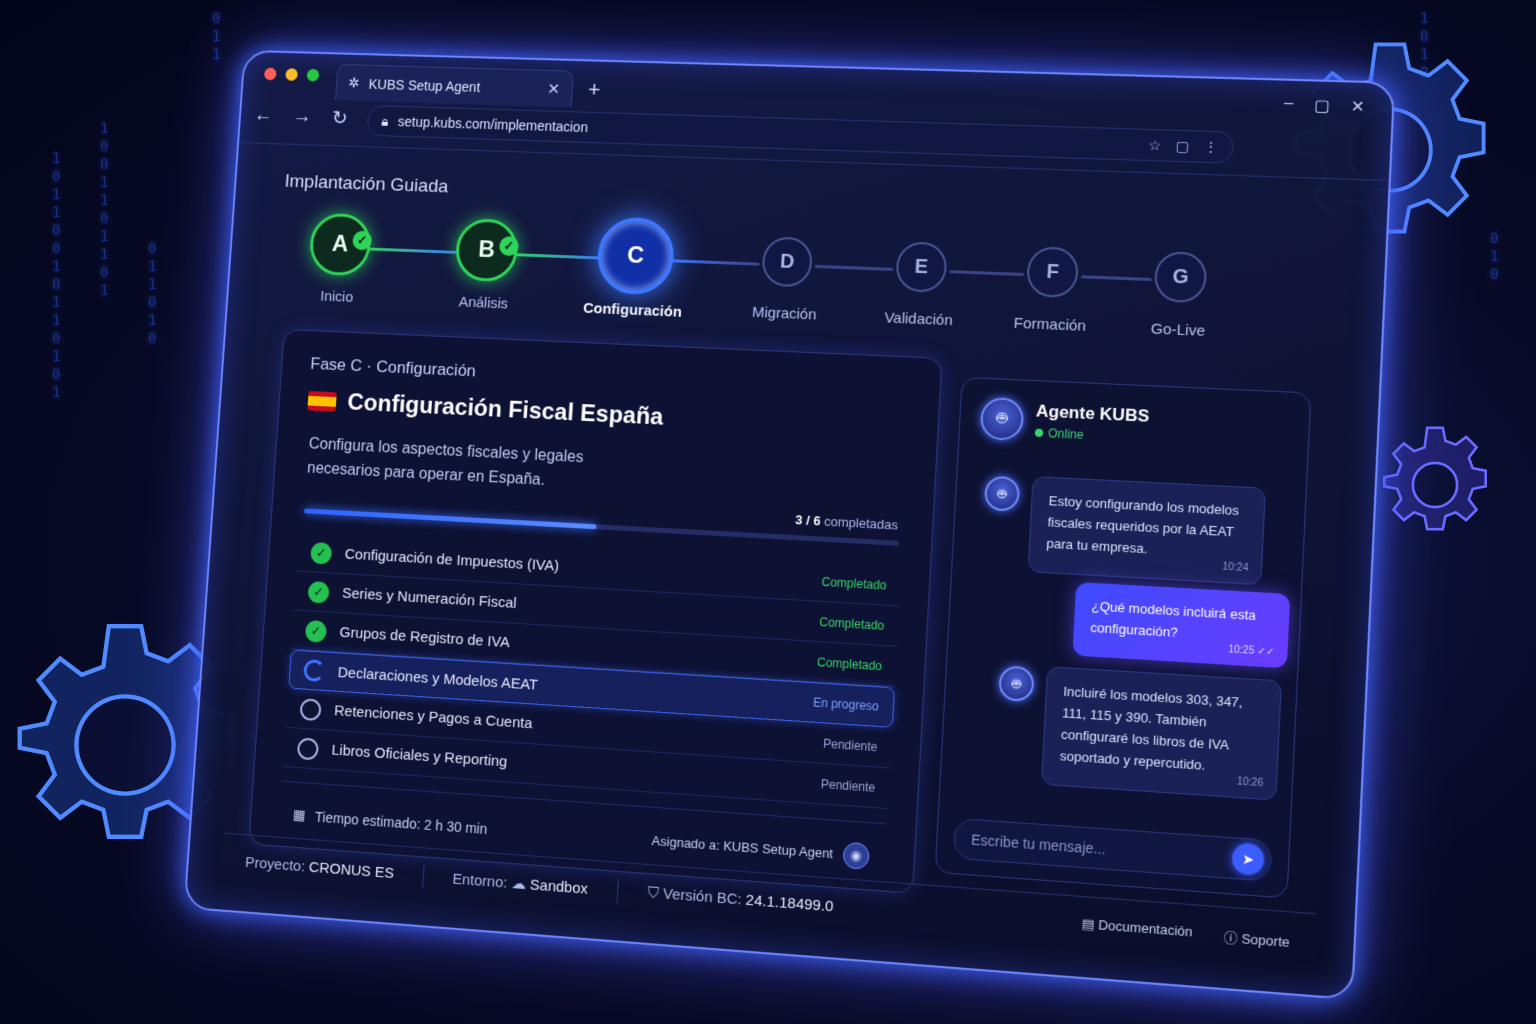  I want to click on empty-circle-icon, so click(310, 709).